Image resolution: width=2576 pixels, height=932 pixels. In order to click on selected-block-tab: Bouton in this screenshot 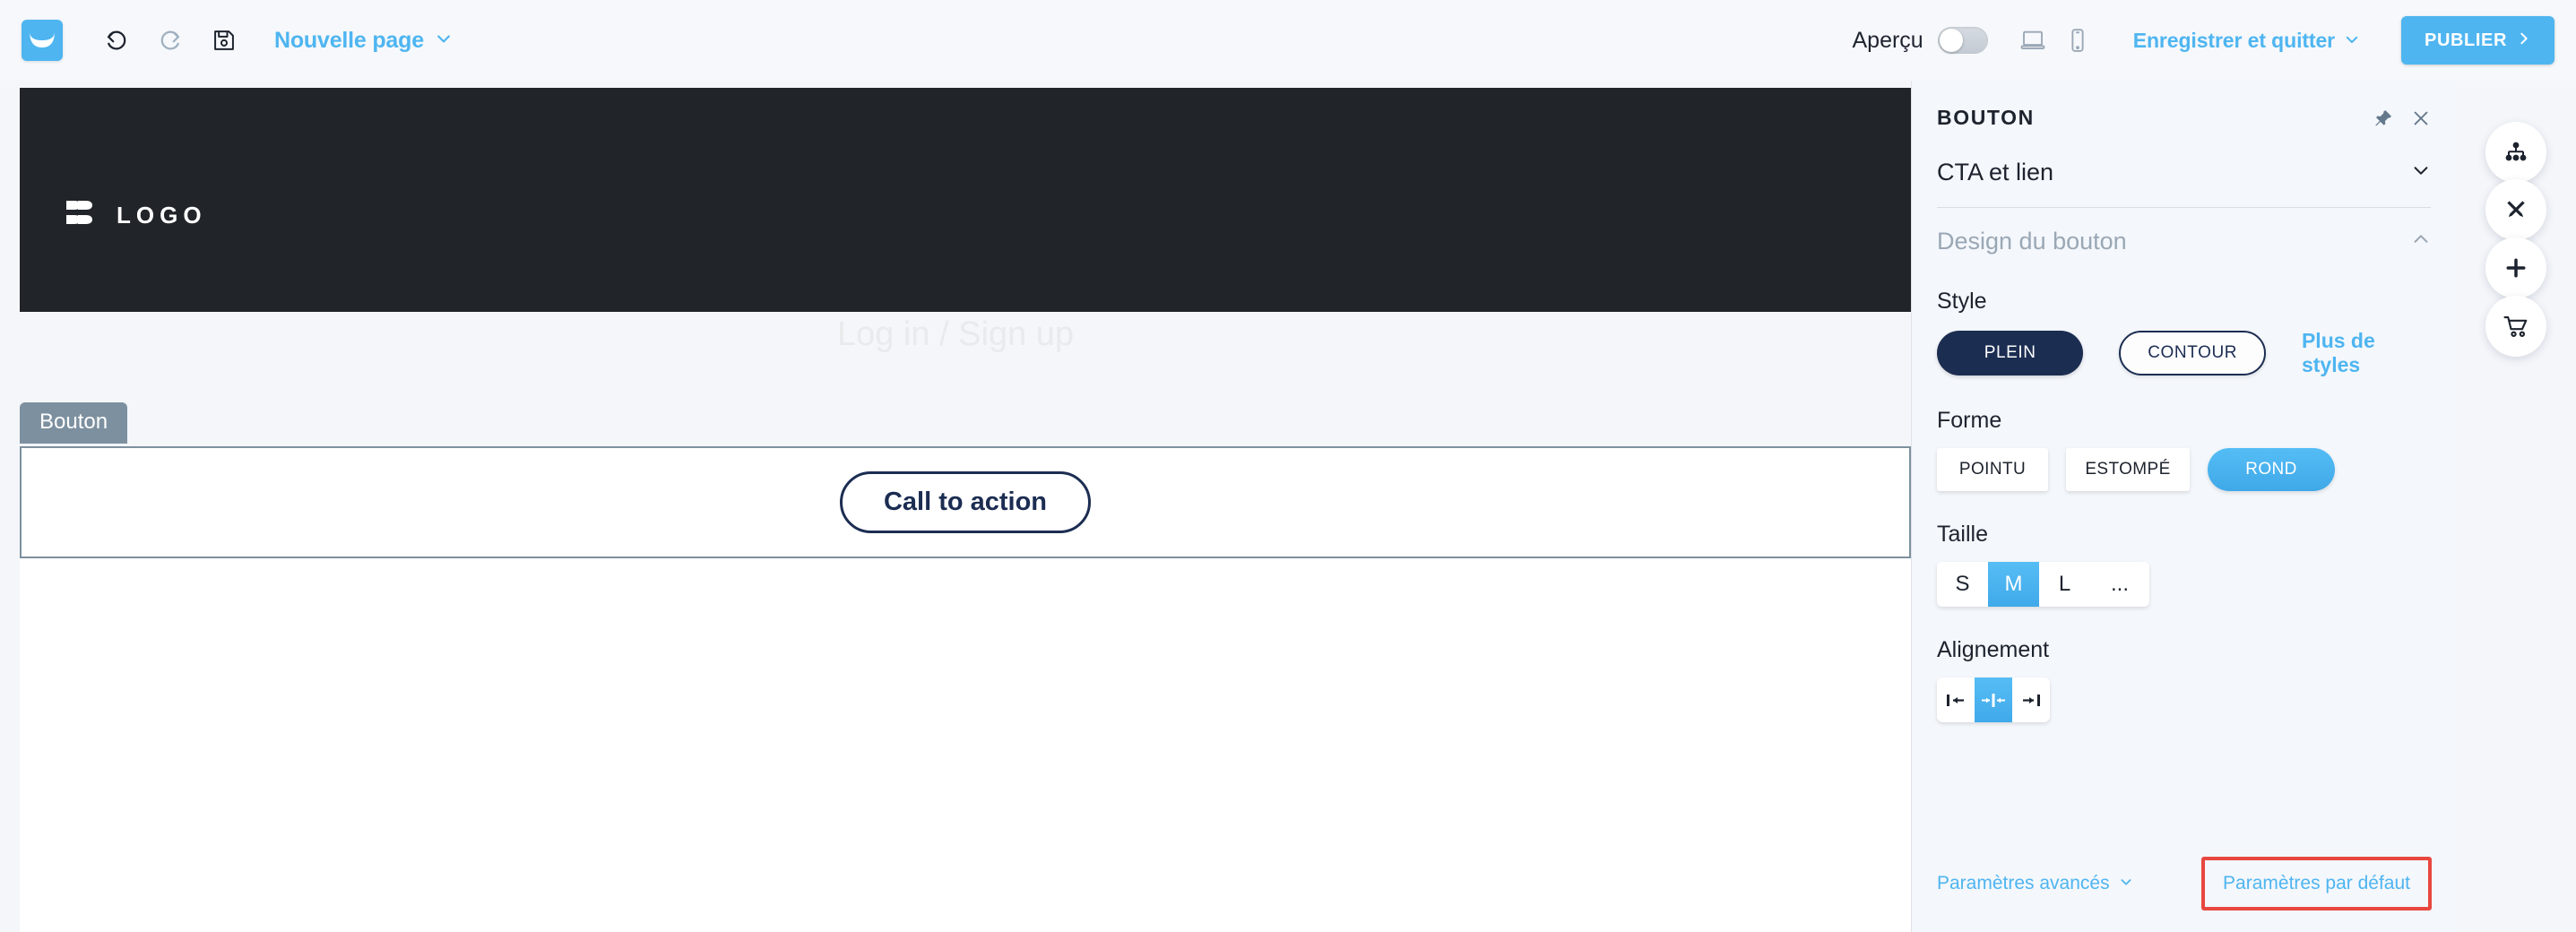, I will do `click(74, 423)`.